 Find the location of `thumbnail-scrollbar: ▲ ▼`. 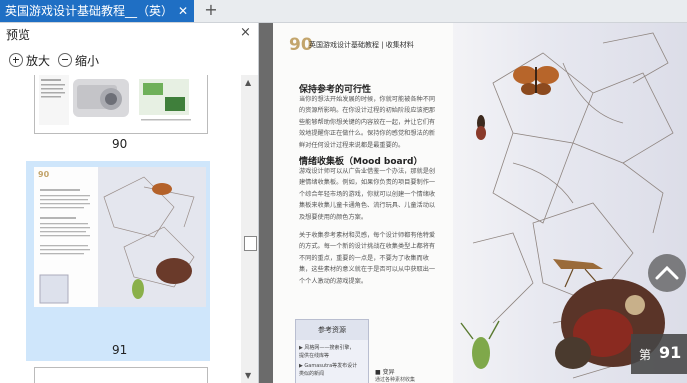

thumbnail-scrollbar: ▲ ▼ is located at coordinates (249, 229).